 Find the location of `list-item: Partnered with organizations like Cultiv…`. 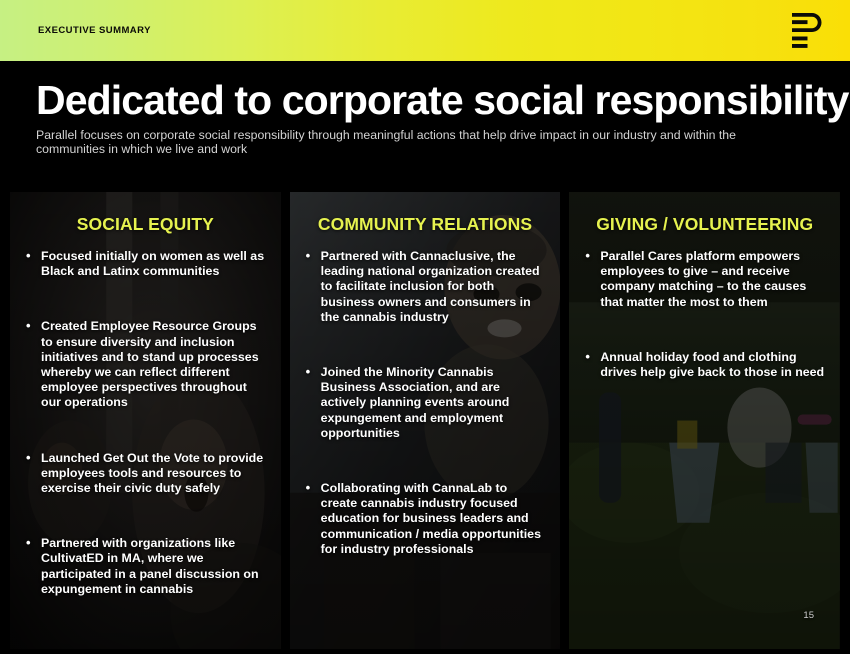

list-item: Partnered with organizations like Cultiv… is located at coordinates (145, 566).